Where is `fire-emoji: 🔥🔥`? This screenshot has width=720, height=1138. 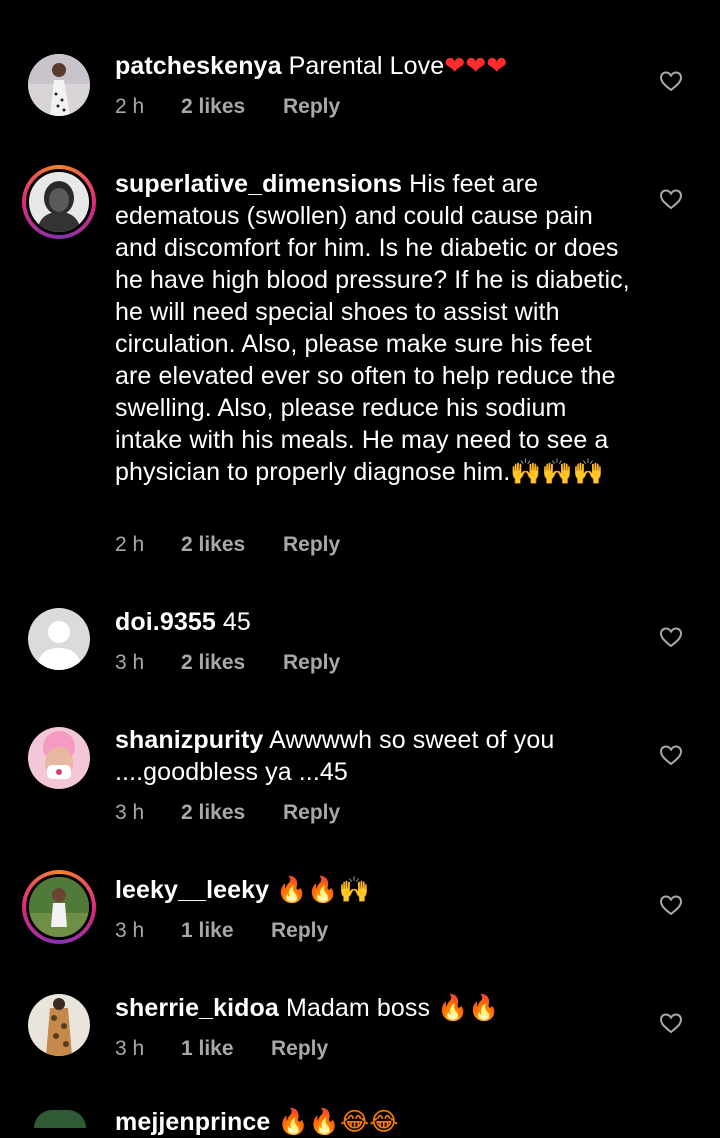 fire-emoji: 🔥🔥 is located at coordinates (468, 1007).